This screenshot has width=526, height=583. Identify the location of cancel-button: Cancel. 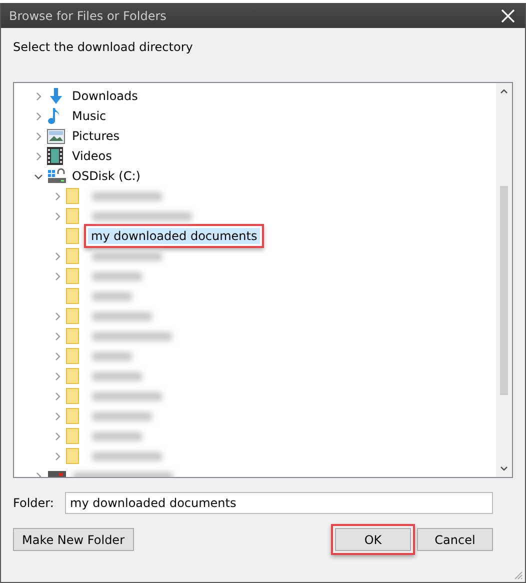
(455, 539).